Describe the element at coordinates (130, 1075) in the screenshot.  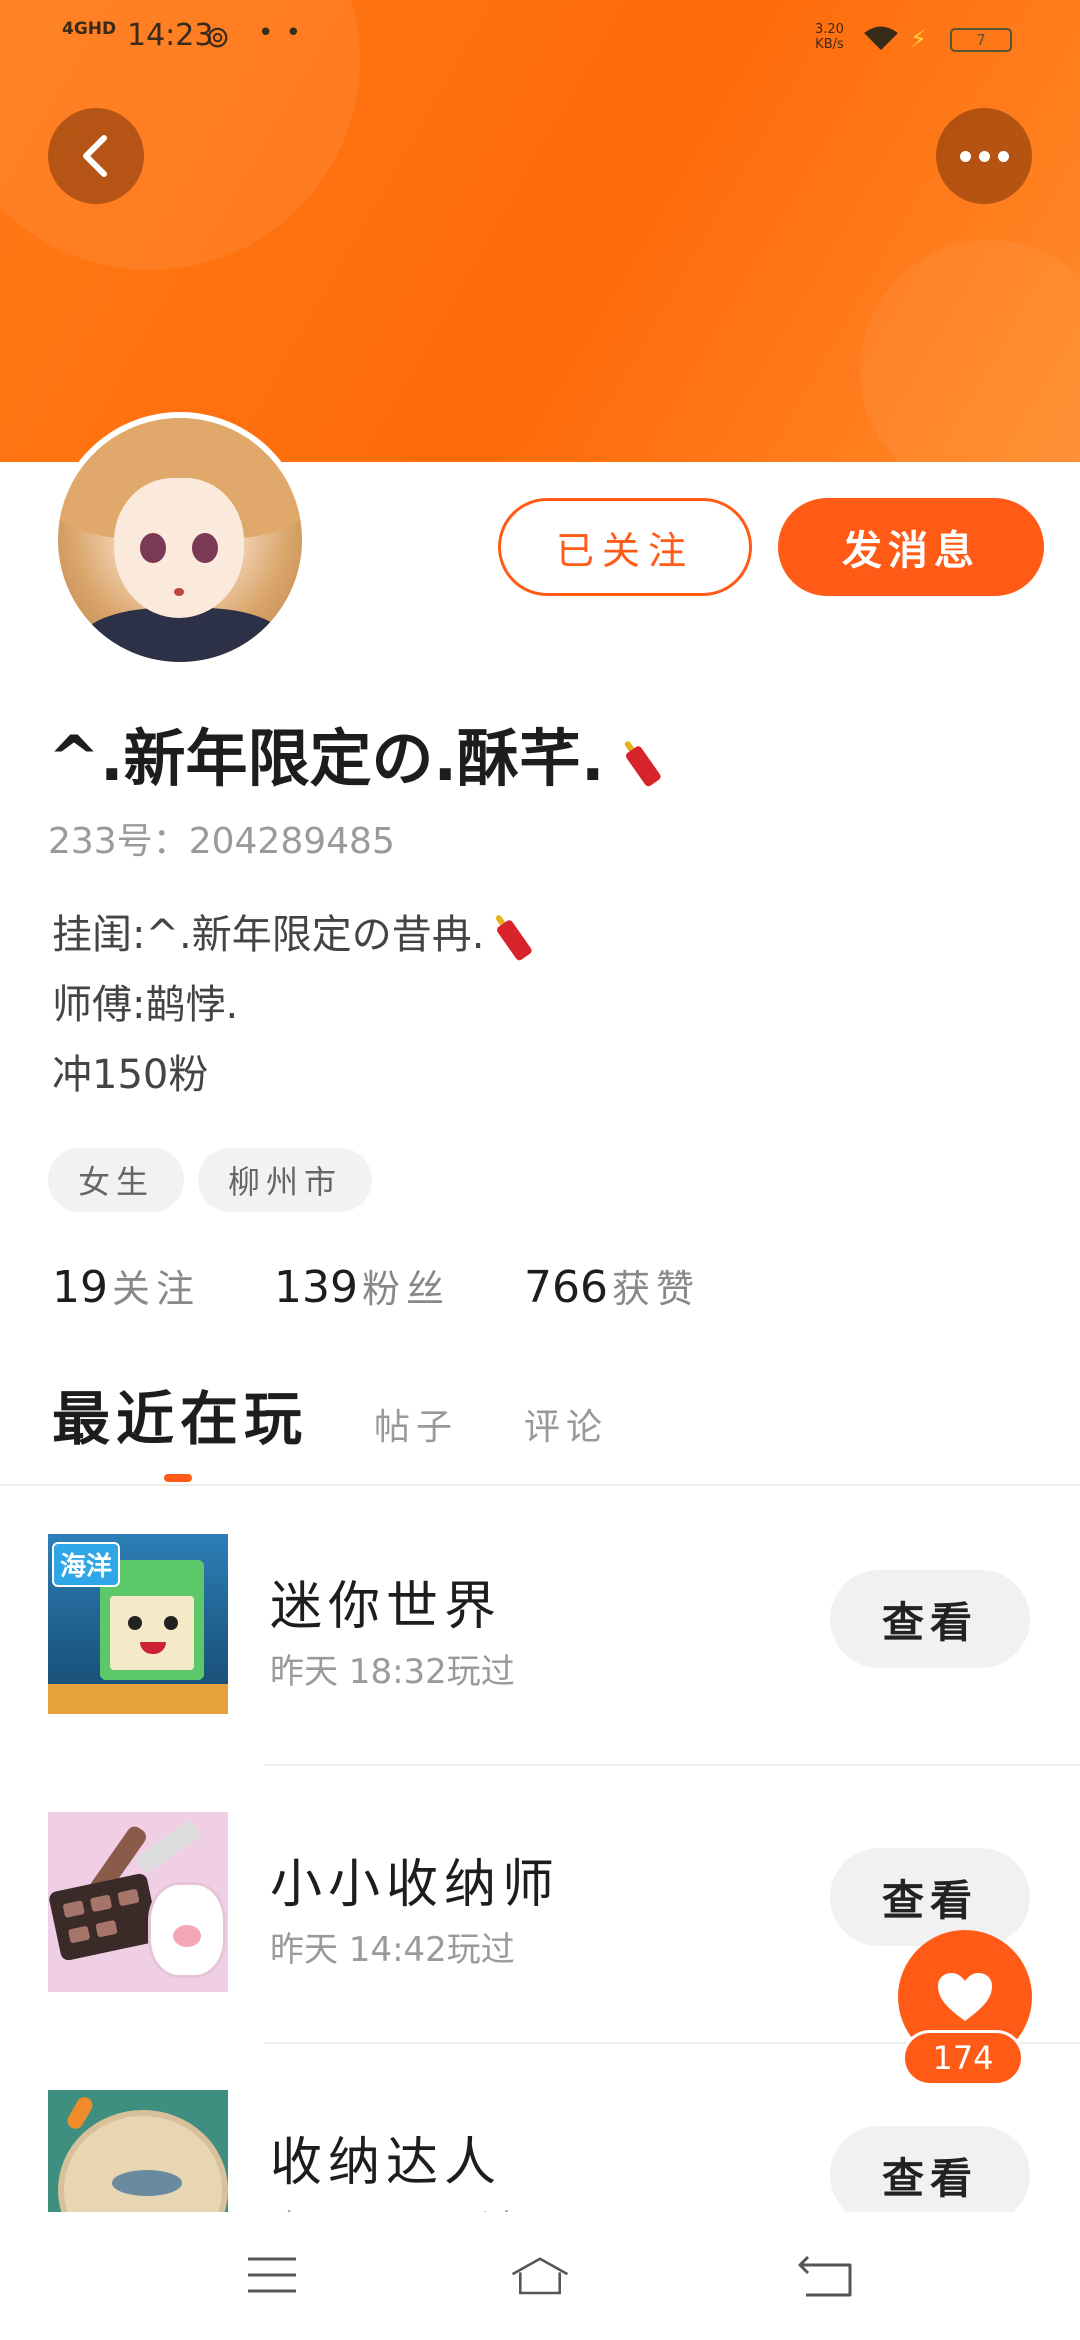
I see `bio-line: 冲150粉` at that location.